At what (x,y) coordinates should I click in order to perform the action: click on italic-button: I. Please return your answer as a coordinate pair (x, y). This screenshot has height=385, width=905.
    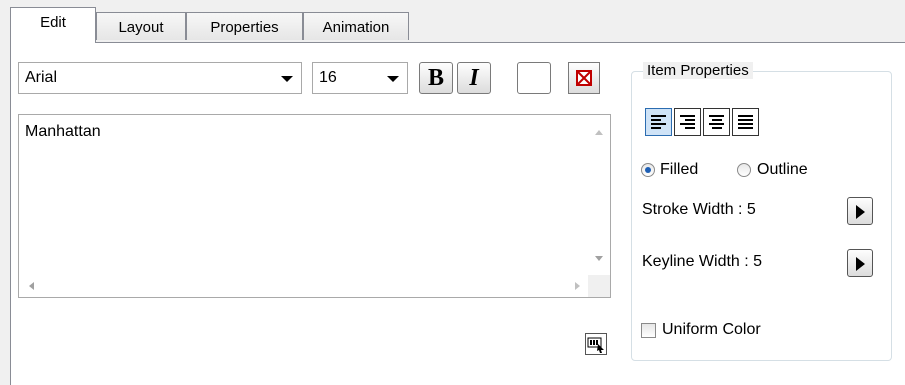
    Looking at the image, I should click on (474, 78).